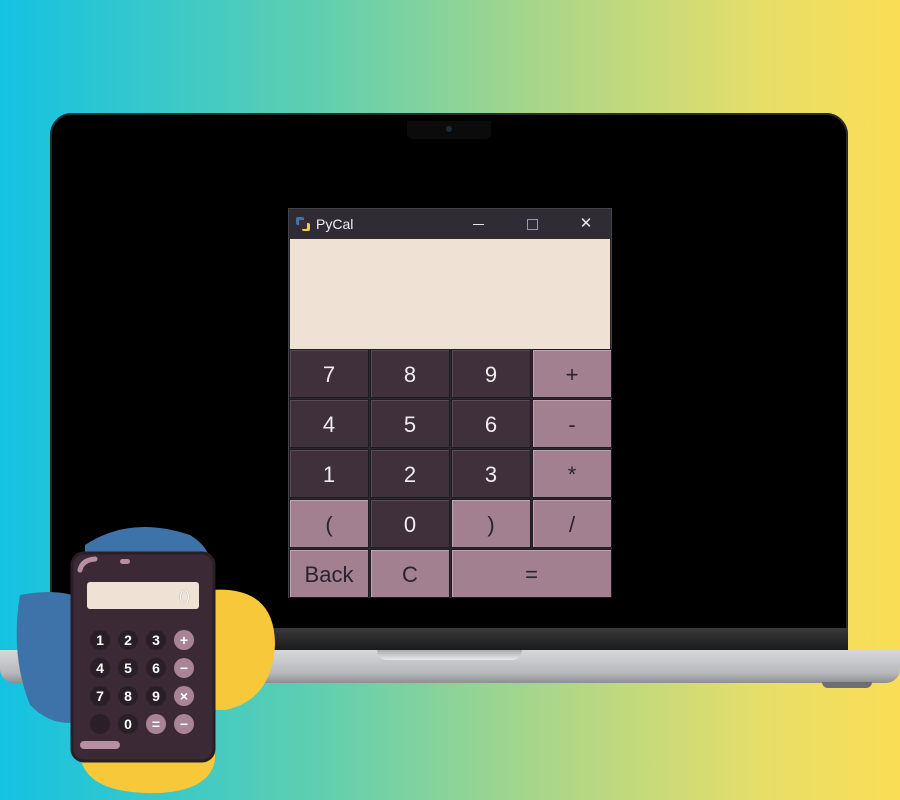  I want to click on key-close-paren: ), so click(491, 523).